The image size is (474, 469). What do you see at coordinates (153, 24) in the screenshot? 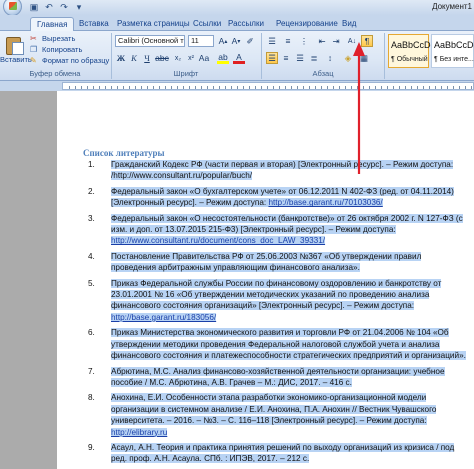
I see `tab-page-layout: Разметка страницы` at bounding box center [153, 24].